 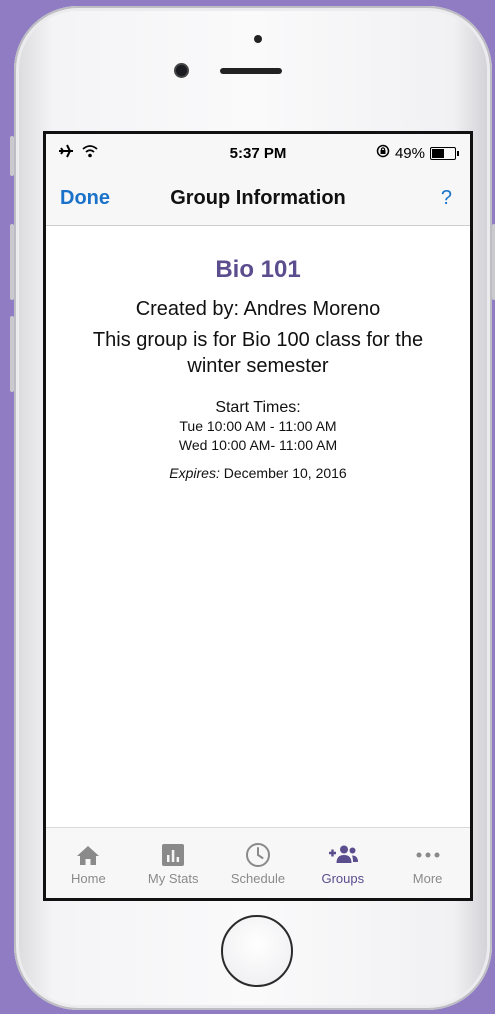 What do you see at coordinates (258, 152) in the screenshot?
I see `status-bar: 5:37 PM 49%` at bounding box center [258, 152].